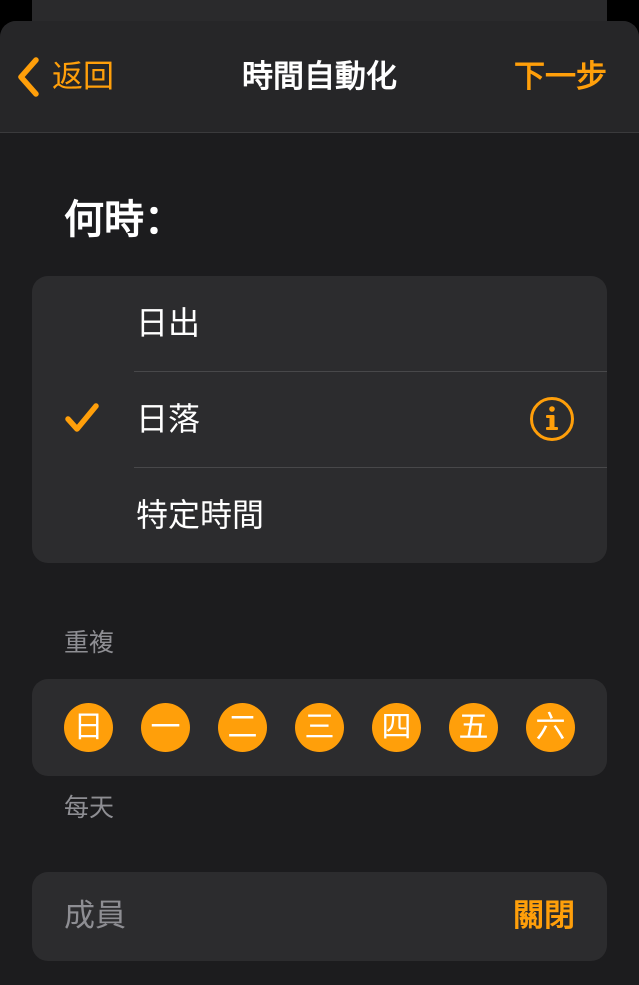  What do you see at coordinates (168, 323) in the screenshot?
I see `option-label: 日出` at bounding box center [168, 323].